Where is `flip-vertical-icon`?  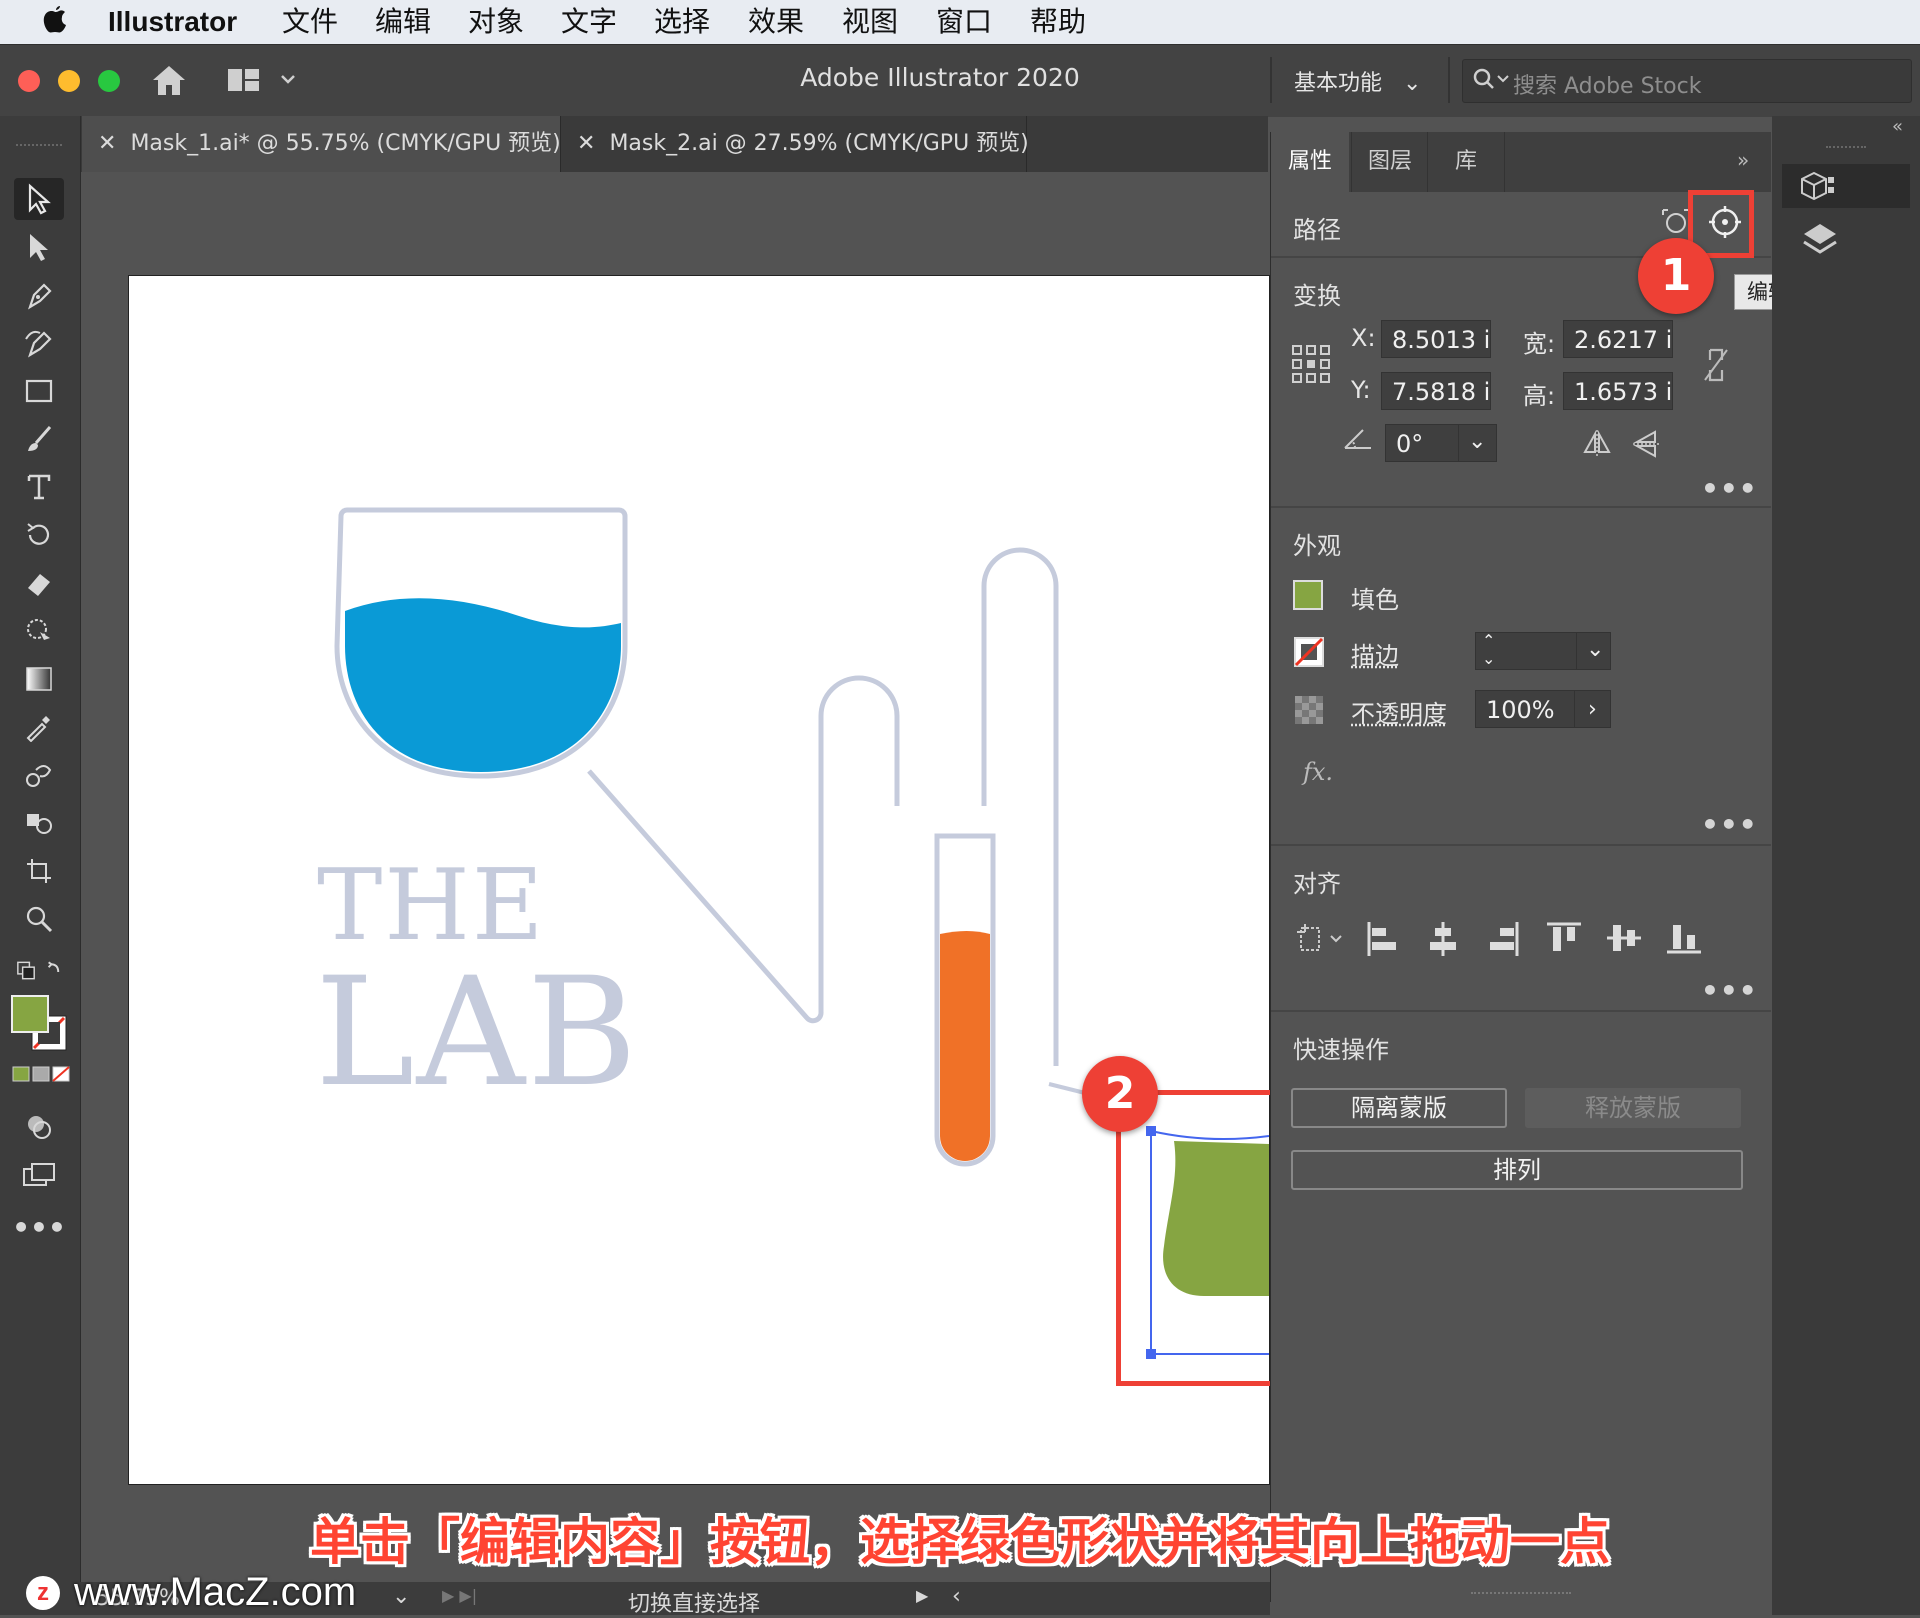 flip-vertical-icon is located at coordinates (1646, 446).